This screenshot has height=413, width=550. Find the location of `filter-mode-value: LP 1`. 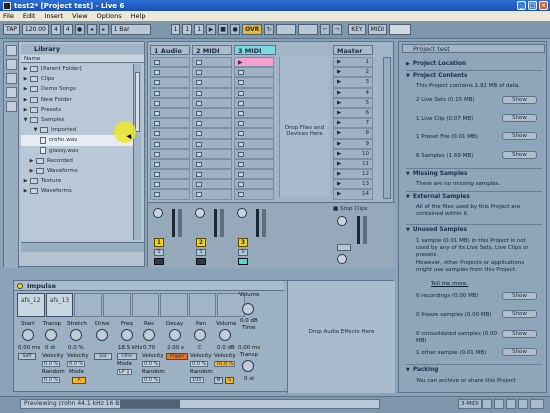

filter-mode-value: LP 1 is located at coordinates (124, 372).